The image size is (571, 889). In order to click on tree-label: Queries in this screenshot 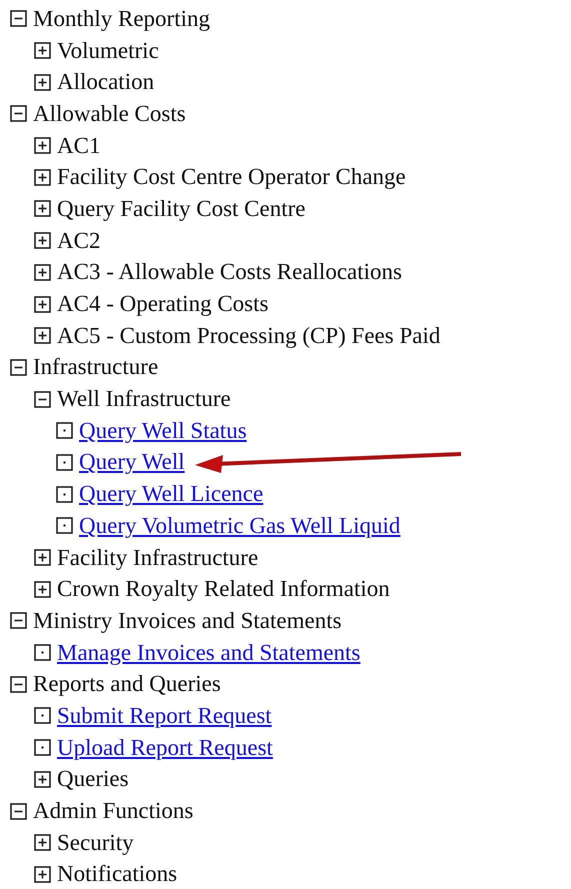, I will do `click(93, 779)`.